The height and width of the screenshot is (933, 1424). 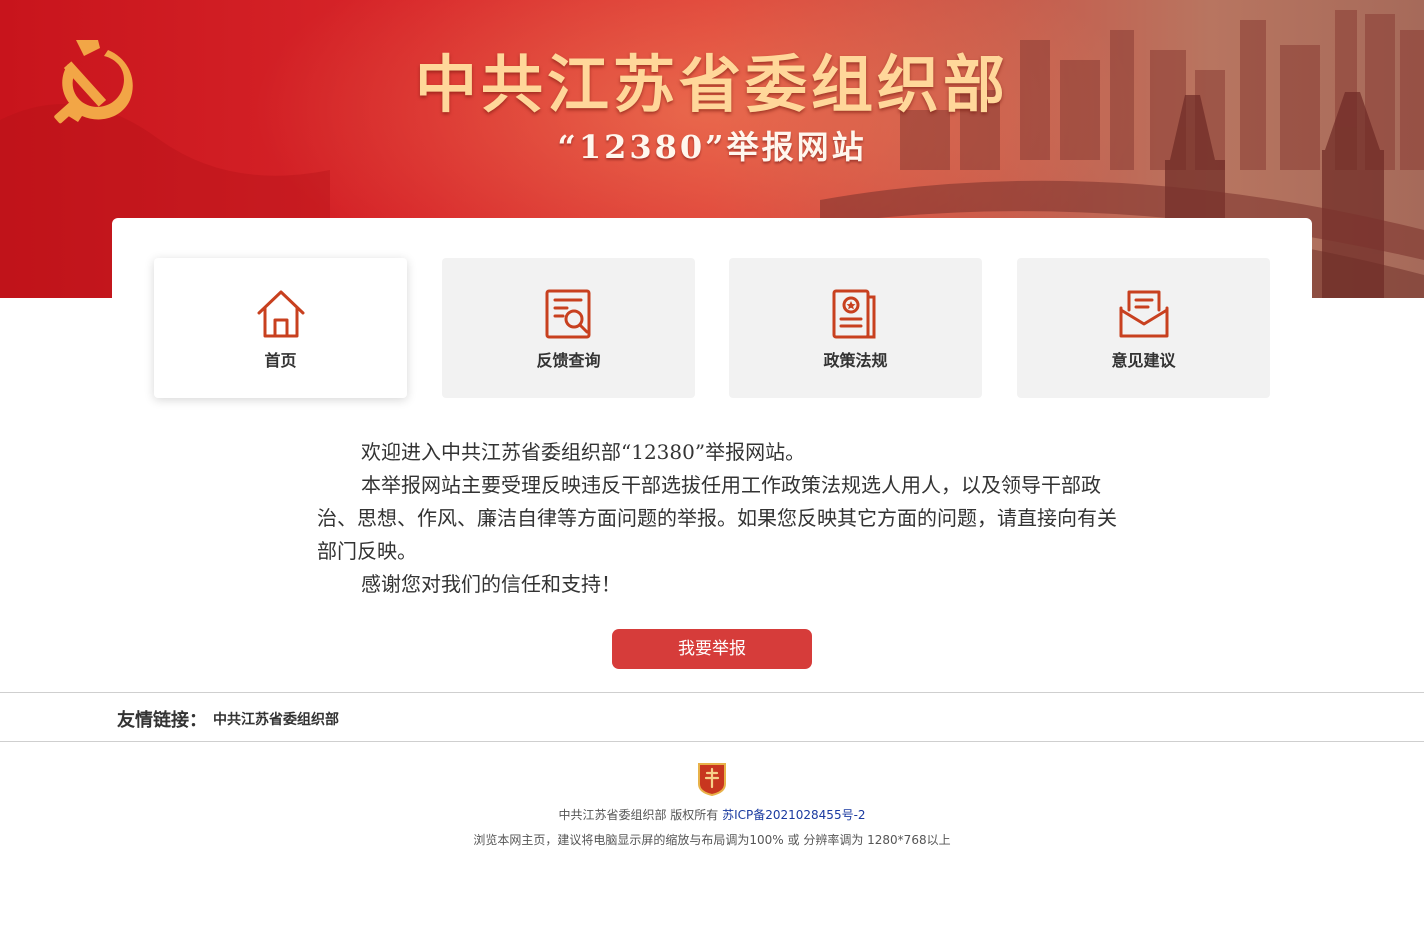 I want to click on nav-suggestions-label: 意见建议, so click(x=1143, y=360).